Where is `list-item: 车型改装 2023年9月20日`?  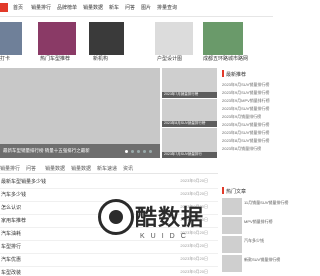 list-item: 车型改装 2023年9月20日 is located at coordinates (109, 271).